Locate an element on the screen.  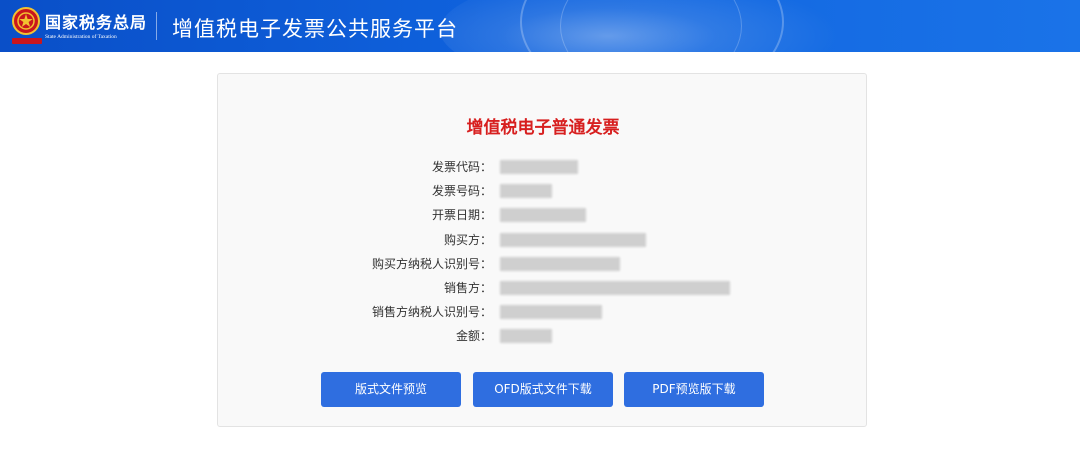
agency-name-en: State Administration of Taxation is located at coordinates (81, 37).